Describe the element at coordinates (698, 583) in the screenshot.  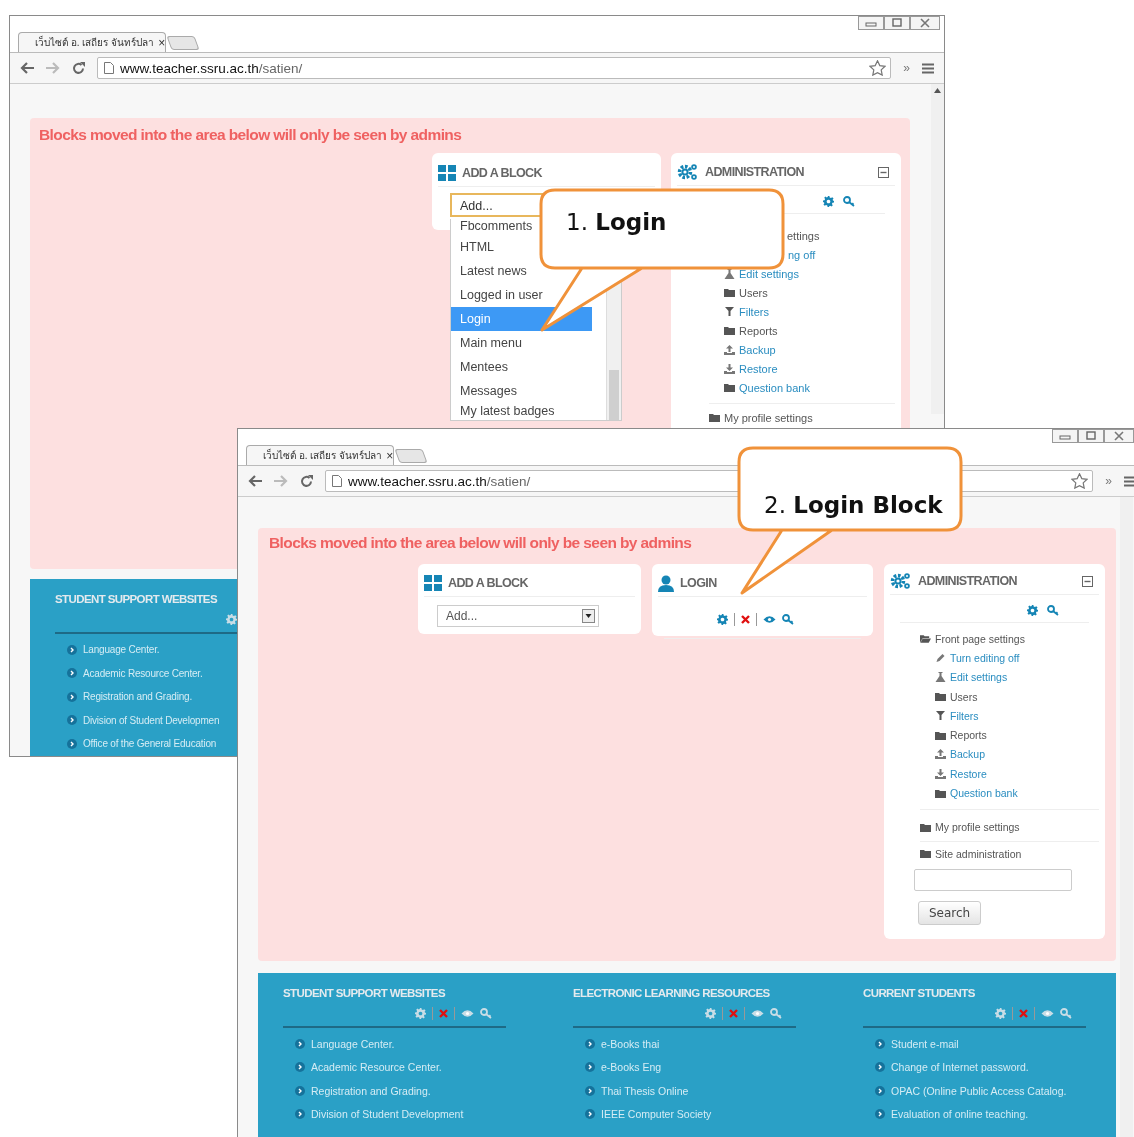
I see `block-title: LOGIN` at that location.